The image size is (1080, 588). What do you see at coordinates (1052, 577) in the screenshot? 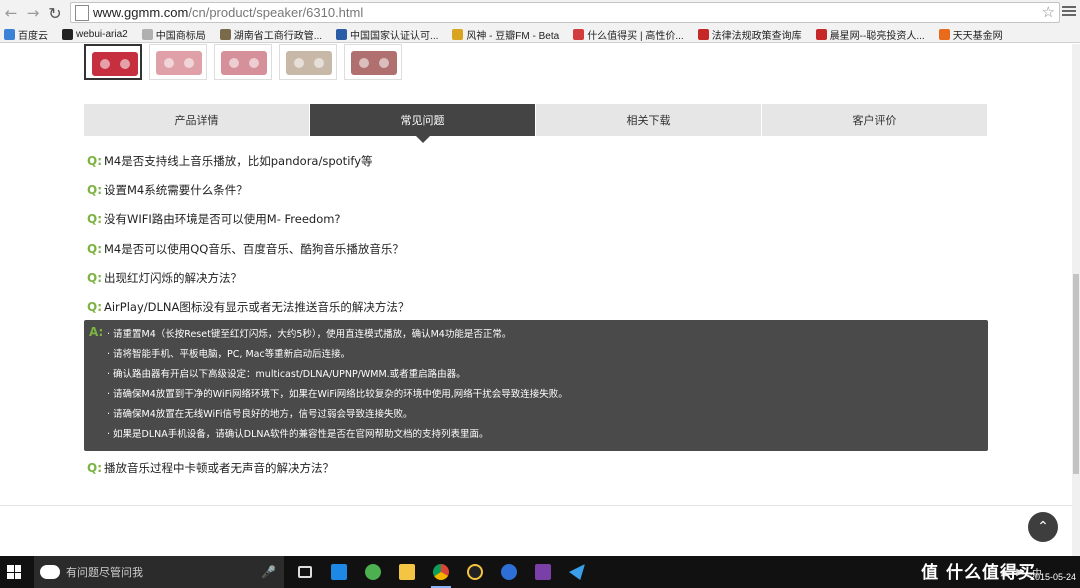
I see `clock-date: 2015-05-24` at bounding box center [1052, 577].